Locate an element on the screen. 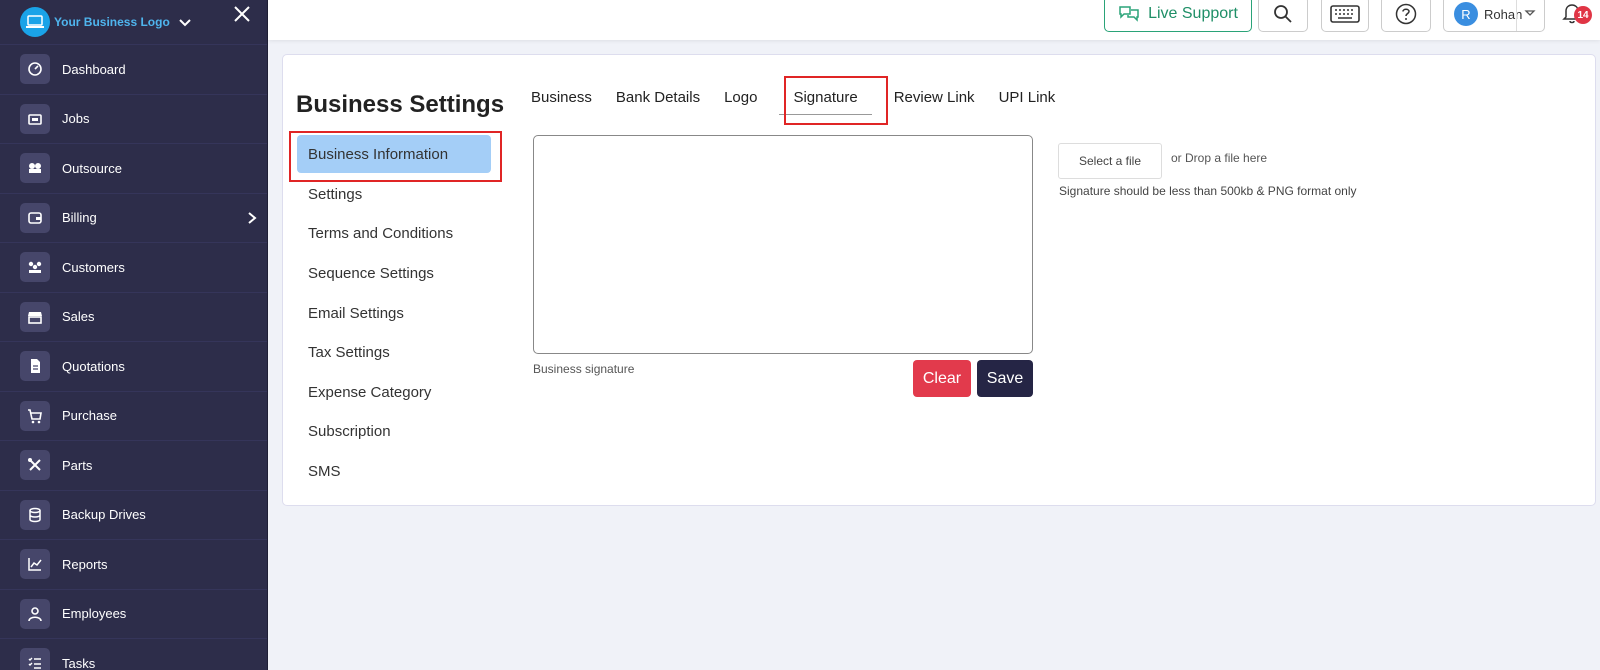 This screenshot has width=1600, height=670. sidebar-item-label: Backup Drives is located at coordinates (104, 515).